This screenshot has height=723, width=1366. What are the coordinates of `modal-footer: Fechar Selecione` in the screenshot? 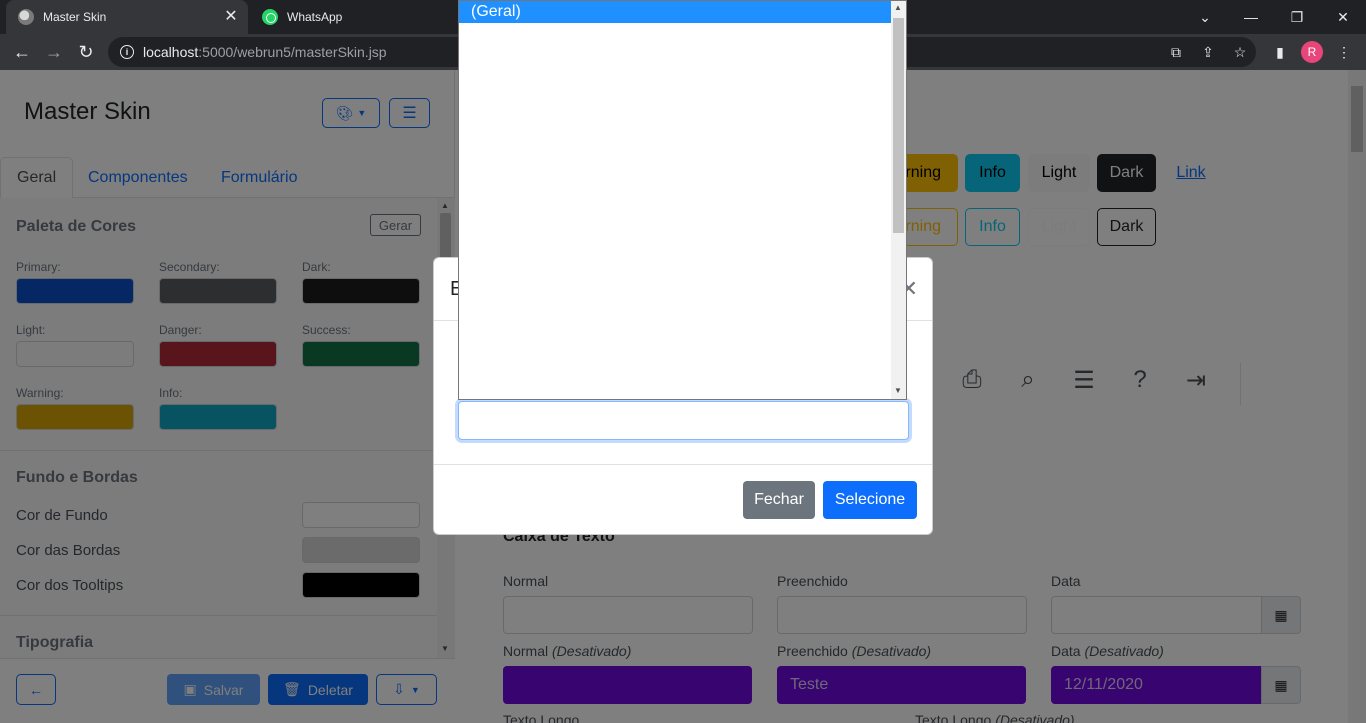 It's located at (683, 499).